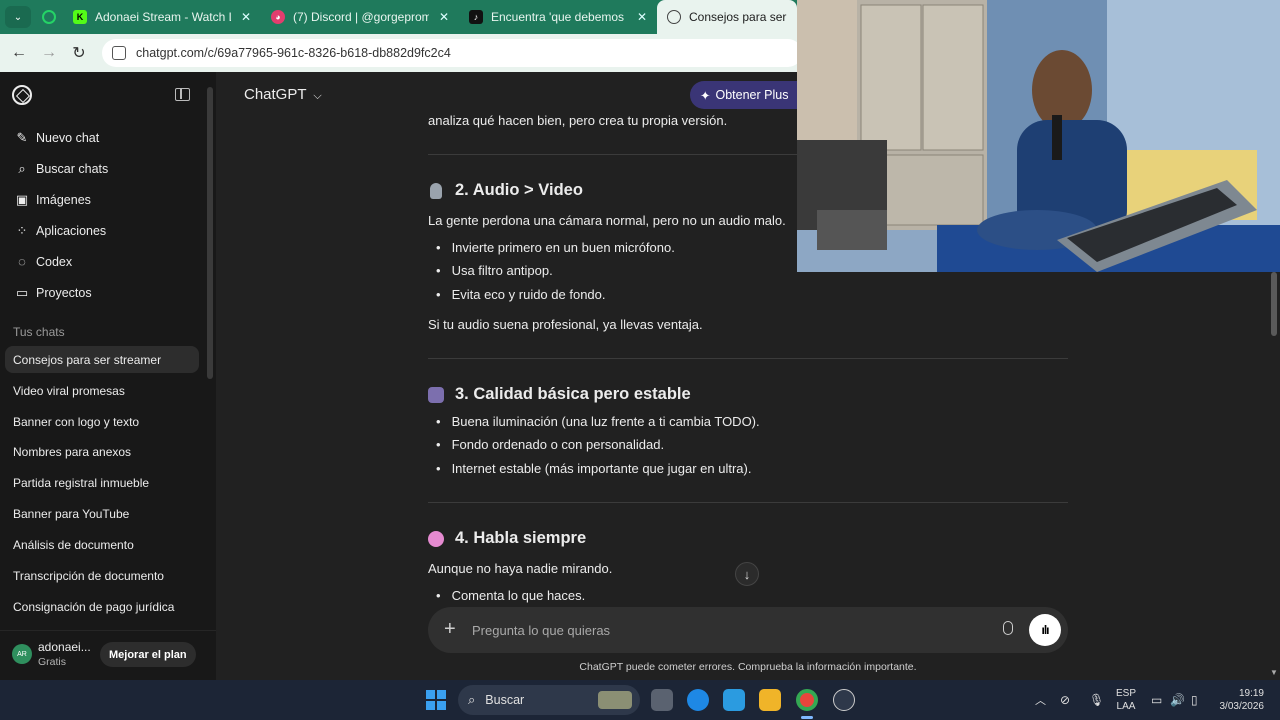 The height and width of the screenshot is (720, 1280). I want to click on webcam-video-image, so click(1038, 136).